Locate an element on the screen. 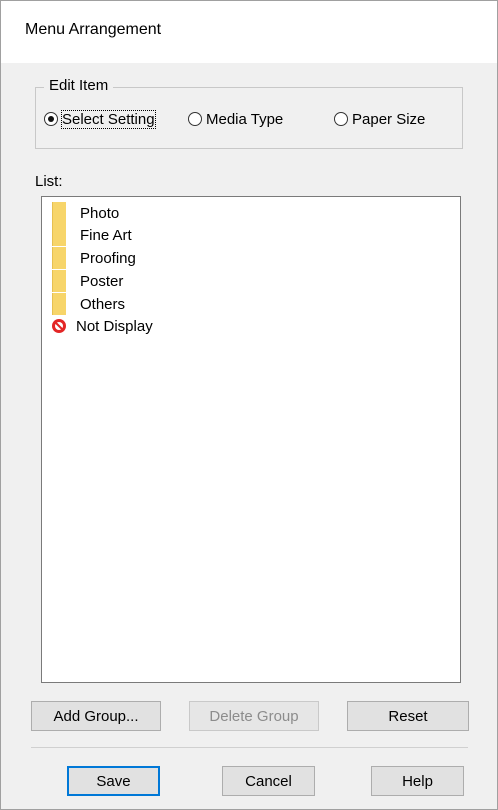 Image resolution: width=498 pixels, height=810 pixels. list-item-proofing: Proofing is located at coordinates (94, 258).